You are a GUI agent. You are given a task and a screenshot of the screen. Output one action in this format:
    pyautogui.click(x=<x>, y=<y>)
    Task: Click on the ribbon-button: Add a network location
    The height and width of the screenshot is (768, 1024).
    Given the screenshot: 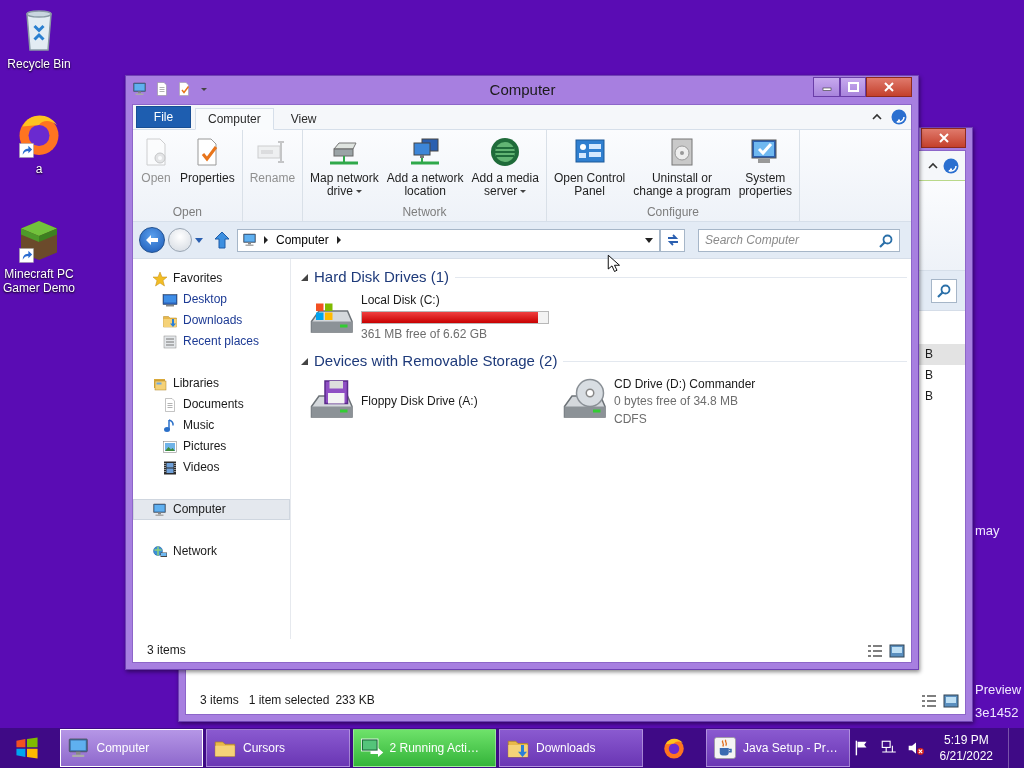 What is the action you would take?
    pyautogui.click(x=425, y=167)
    